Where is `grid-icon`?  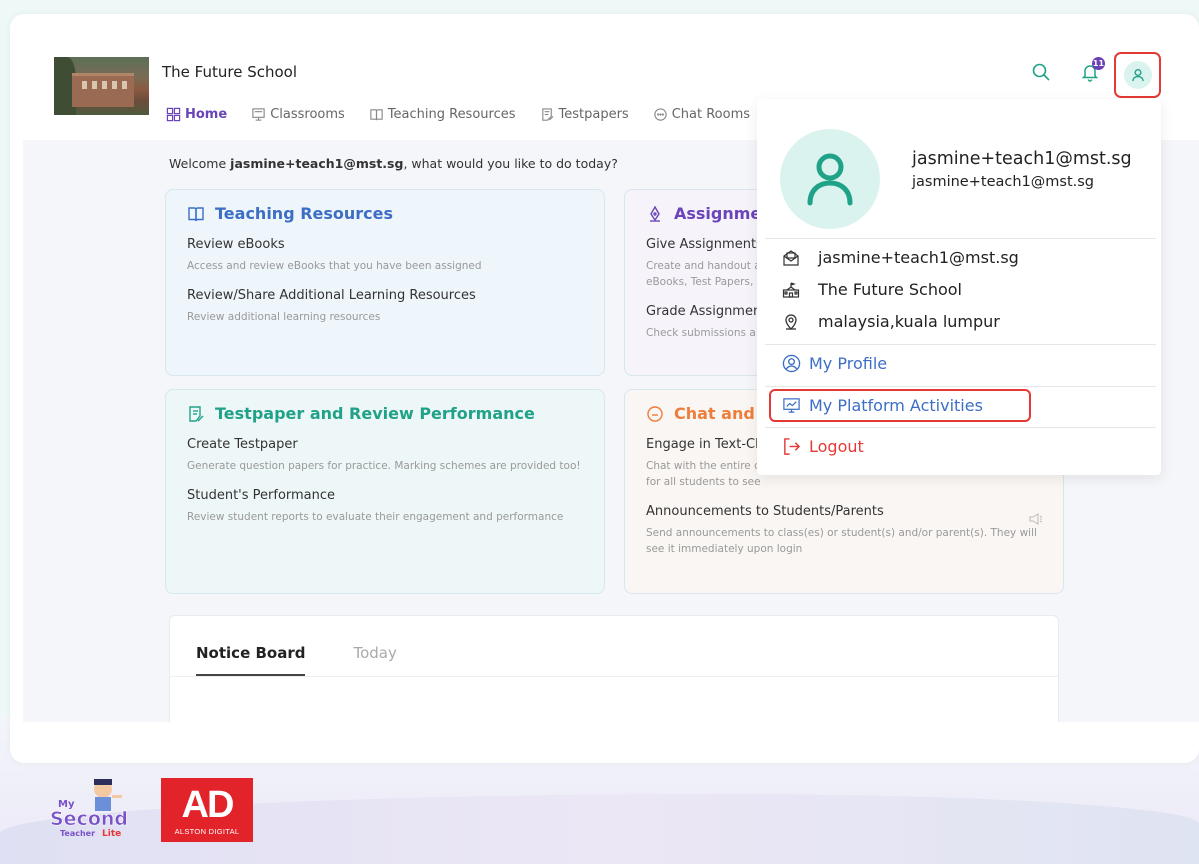 grid-icon is located at coordinates (173, 114).